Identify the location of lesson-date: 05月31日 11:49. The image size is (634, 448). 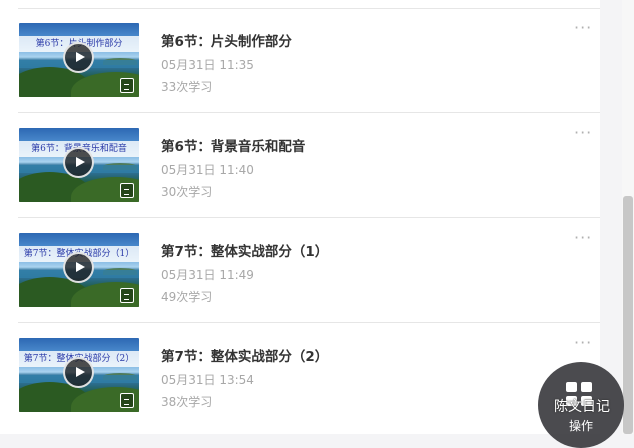
(207, 275).